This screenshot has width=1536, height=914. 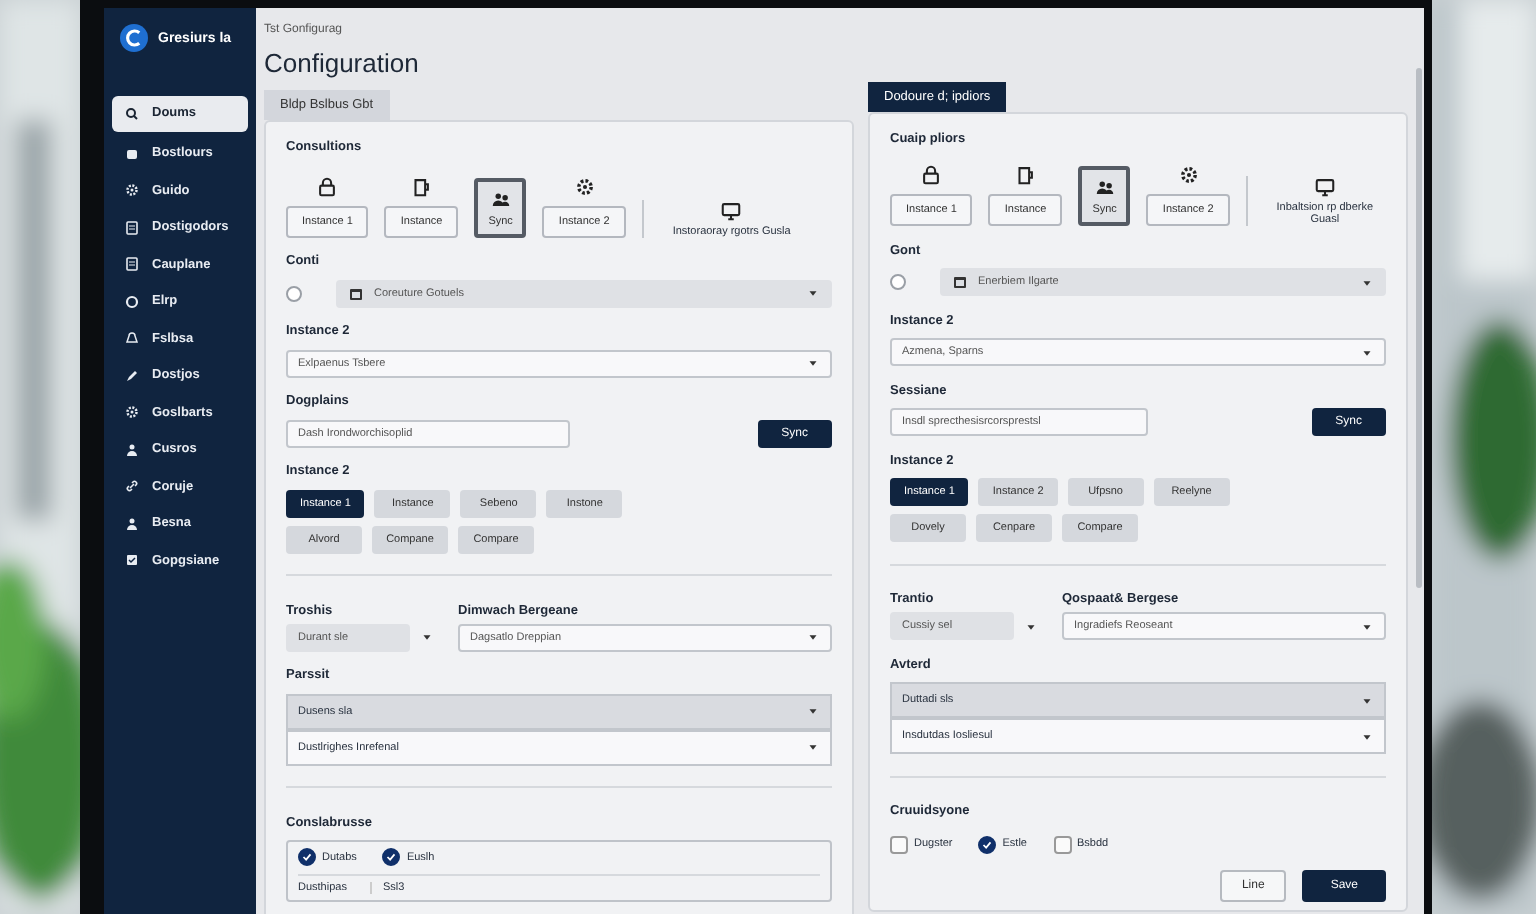 I want to click on people-icon, so click(x=1104, y=187).